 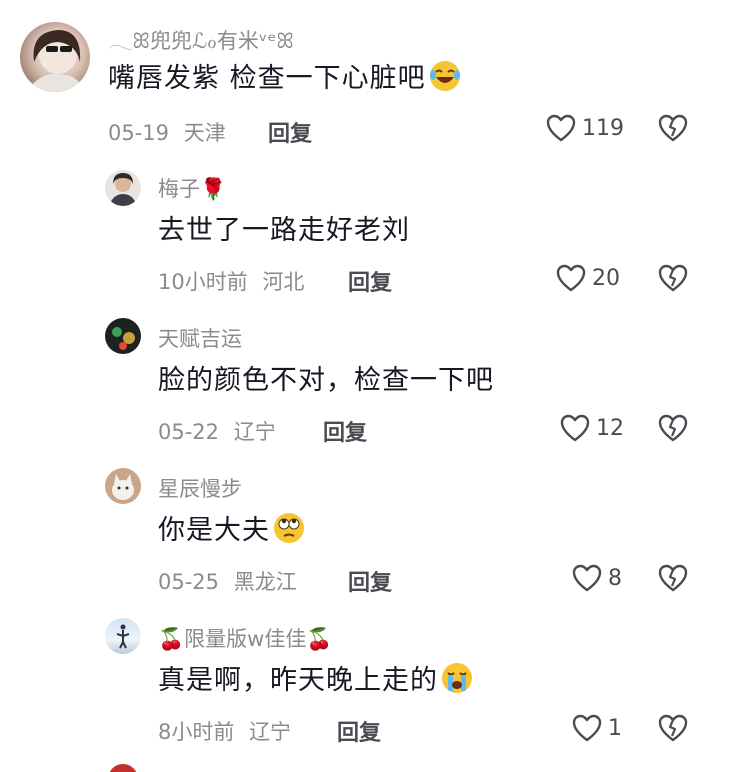 I want to click on eye-roll-emoji-icon, so click(x=289, y=531).